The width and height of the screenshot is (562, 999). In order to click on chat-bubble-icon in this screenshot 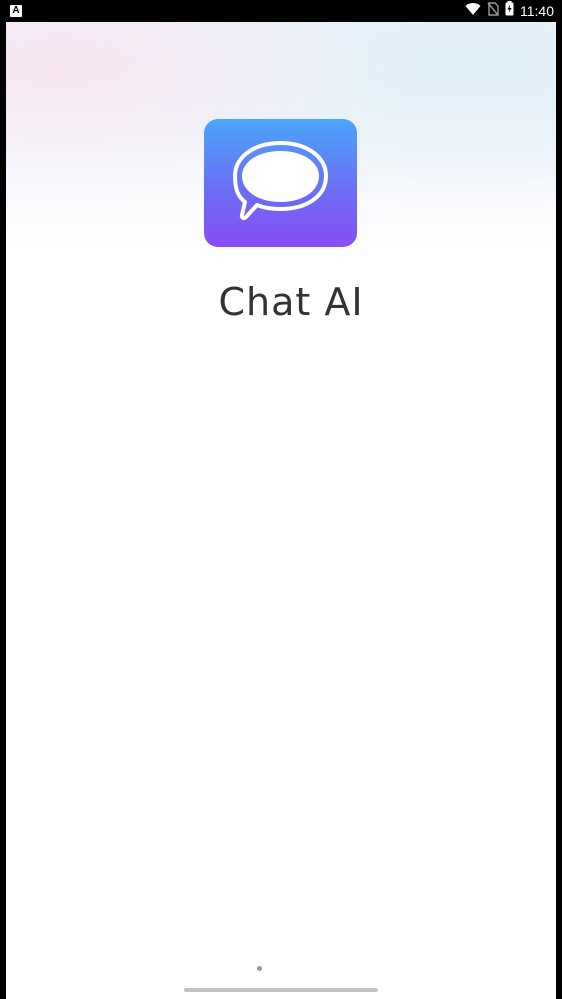, I will do `click(280, 181)`.